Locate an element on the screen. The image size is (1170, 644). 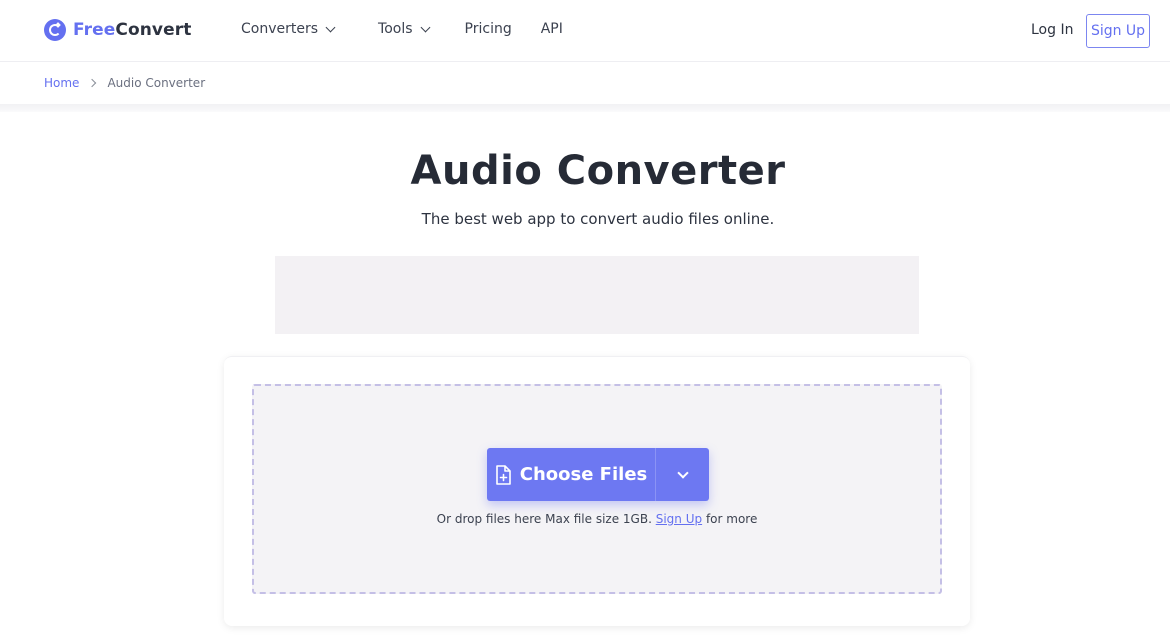
nav-tools: Tools is located at coordinates (404, 29).